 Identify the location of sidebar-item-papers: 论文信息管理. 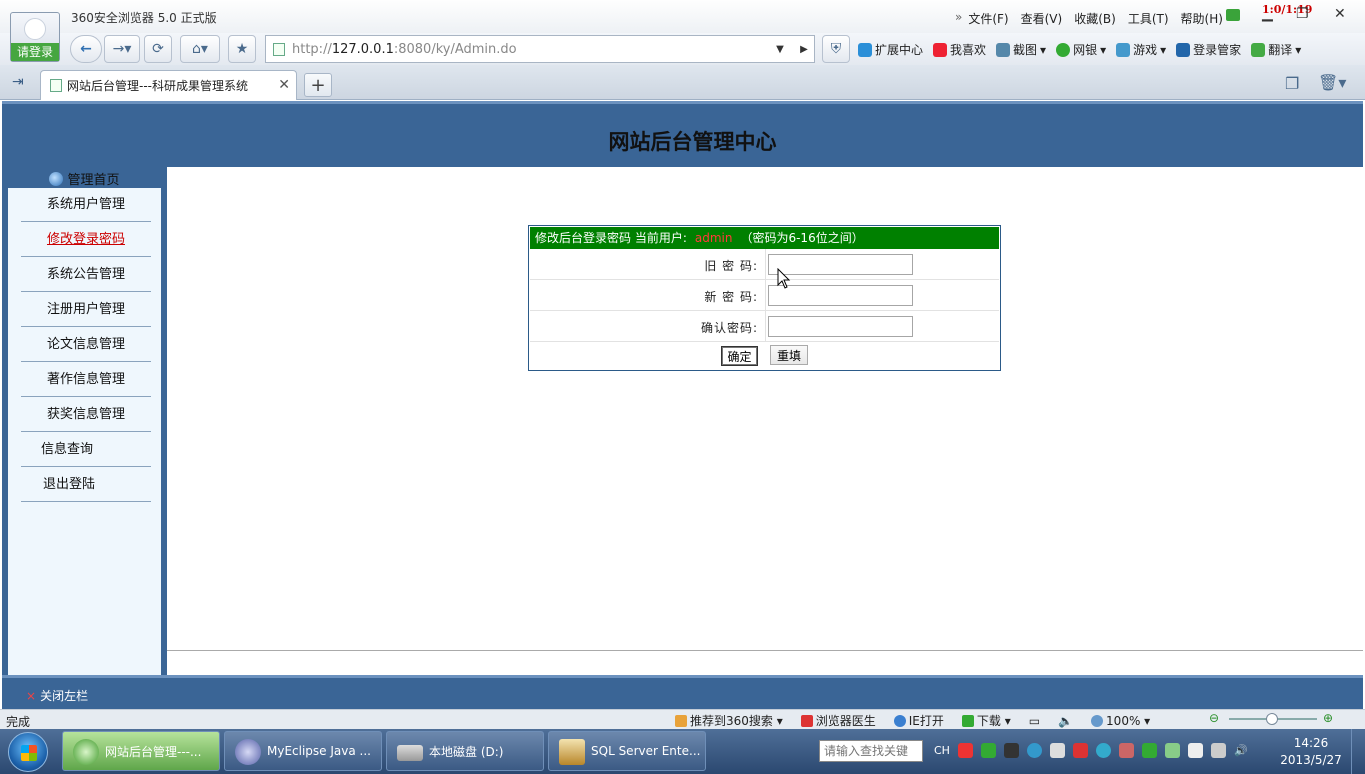
(86, 345).